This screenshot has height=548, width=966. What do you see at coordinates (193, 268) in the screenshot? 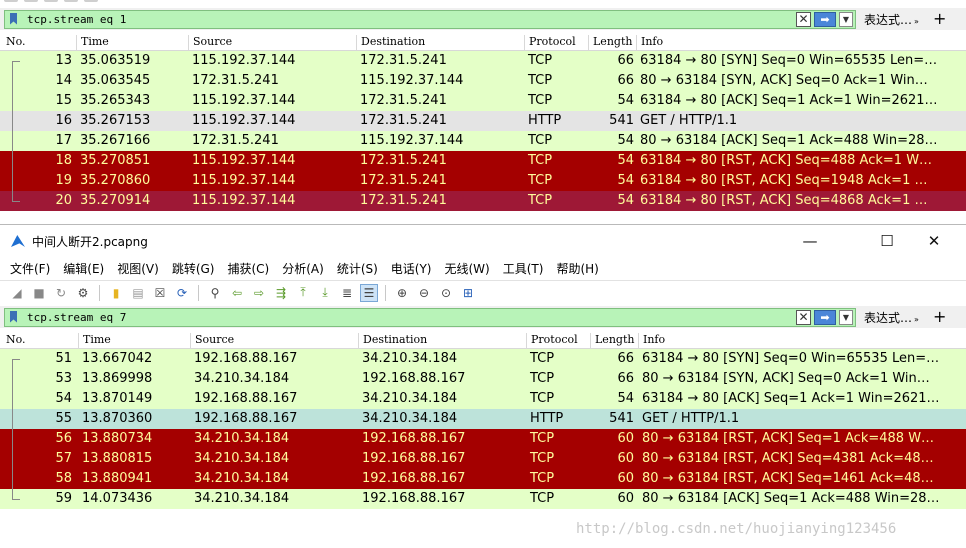
I see `menu-go: 跳转(G)` at bounding box center [193, 268].